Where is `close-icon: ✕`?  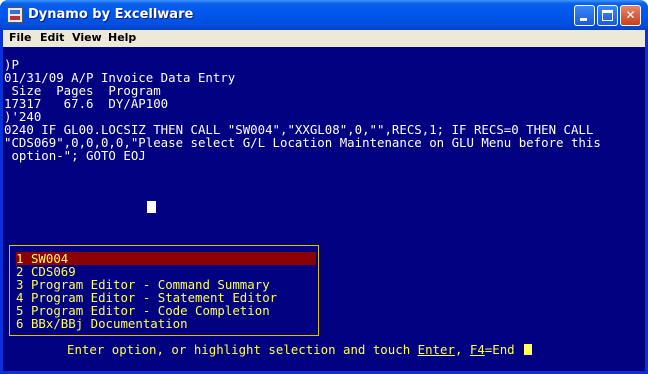
close-icon: ✕ is located at coordinates (630, 15).